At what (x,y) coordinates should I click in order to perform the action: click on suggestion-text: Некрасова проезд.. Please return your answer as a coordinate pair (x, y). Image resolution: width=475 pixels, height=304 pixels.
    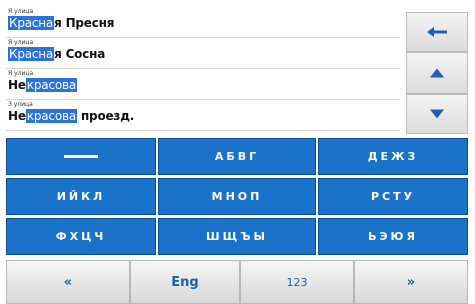
    Looking at the image, I should click on (71, 116).